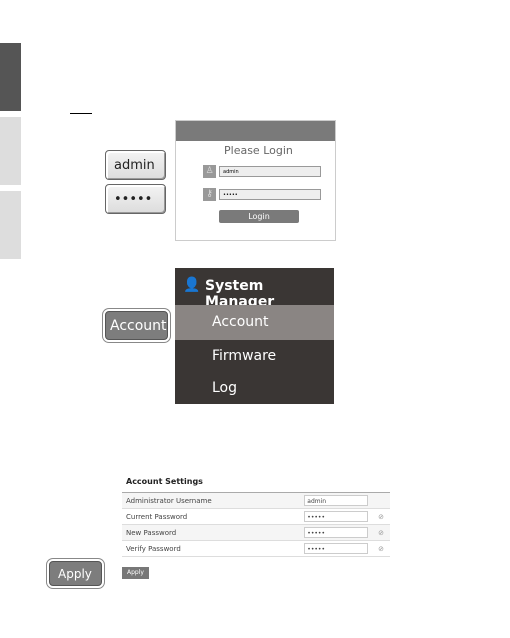 This screenshot has height=638, width=510. What do you see at coordinates (255, 131) in the screenshot?
I see `login-header` at bounding box center [255, 131].